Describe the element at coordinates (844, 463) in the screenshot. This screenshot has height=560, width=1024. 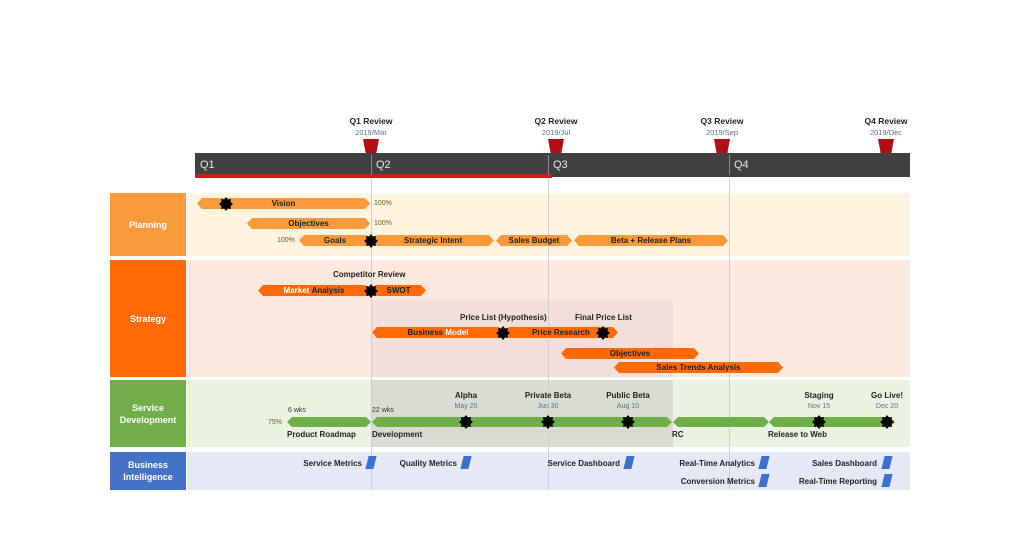
I see `bi-item: Sales Dashboard` at that location.